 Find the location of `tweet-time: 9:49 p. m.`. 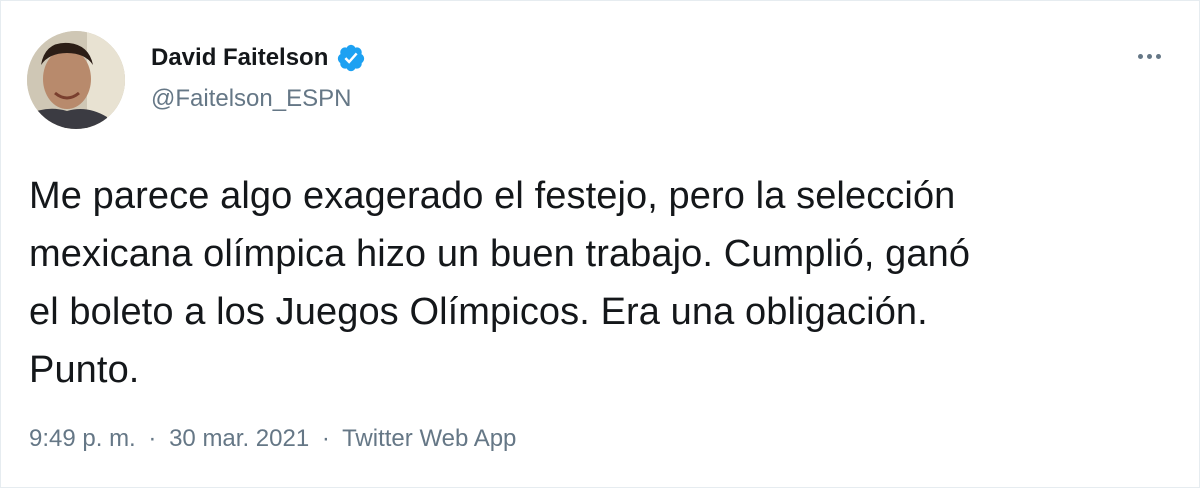

tweet-time: 9:49 p. m. is located at coordinates (82, 438).